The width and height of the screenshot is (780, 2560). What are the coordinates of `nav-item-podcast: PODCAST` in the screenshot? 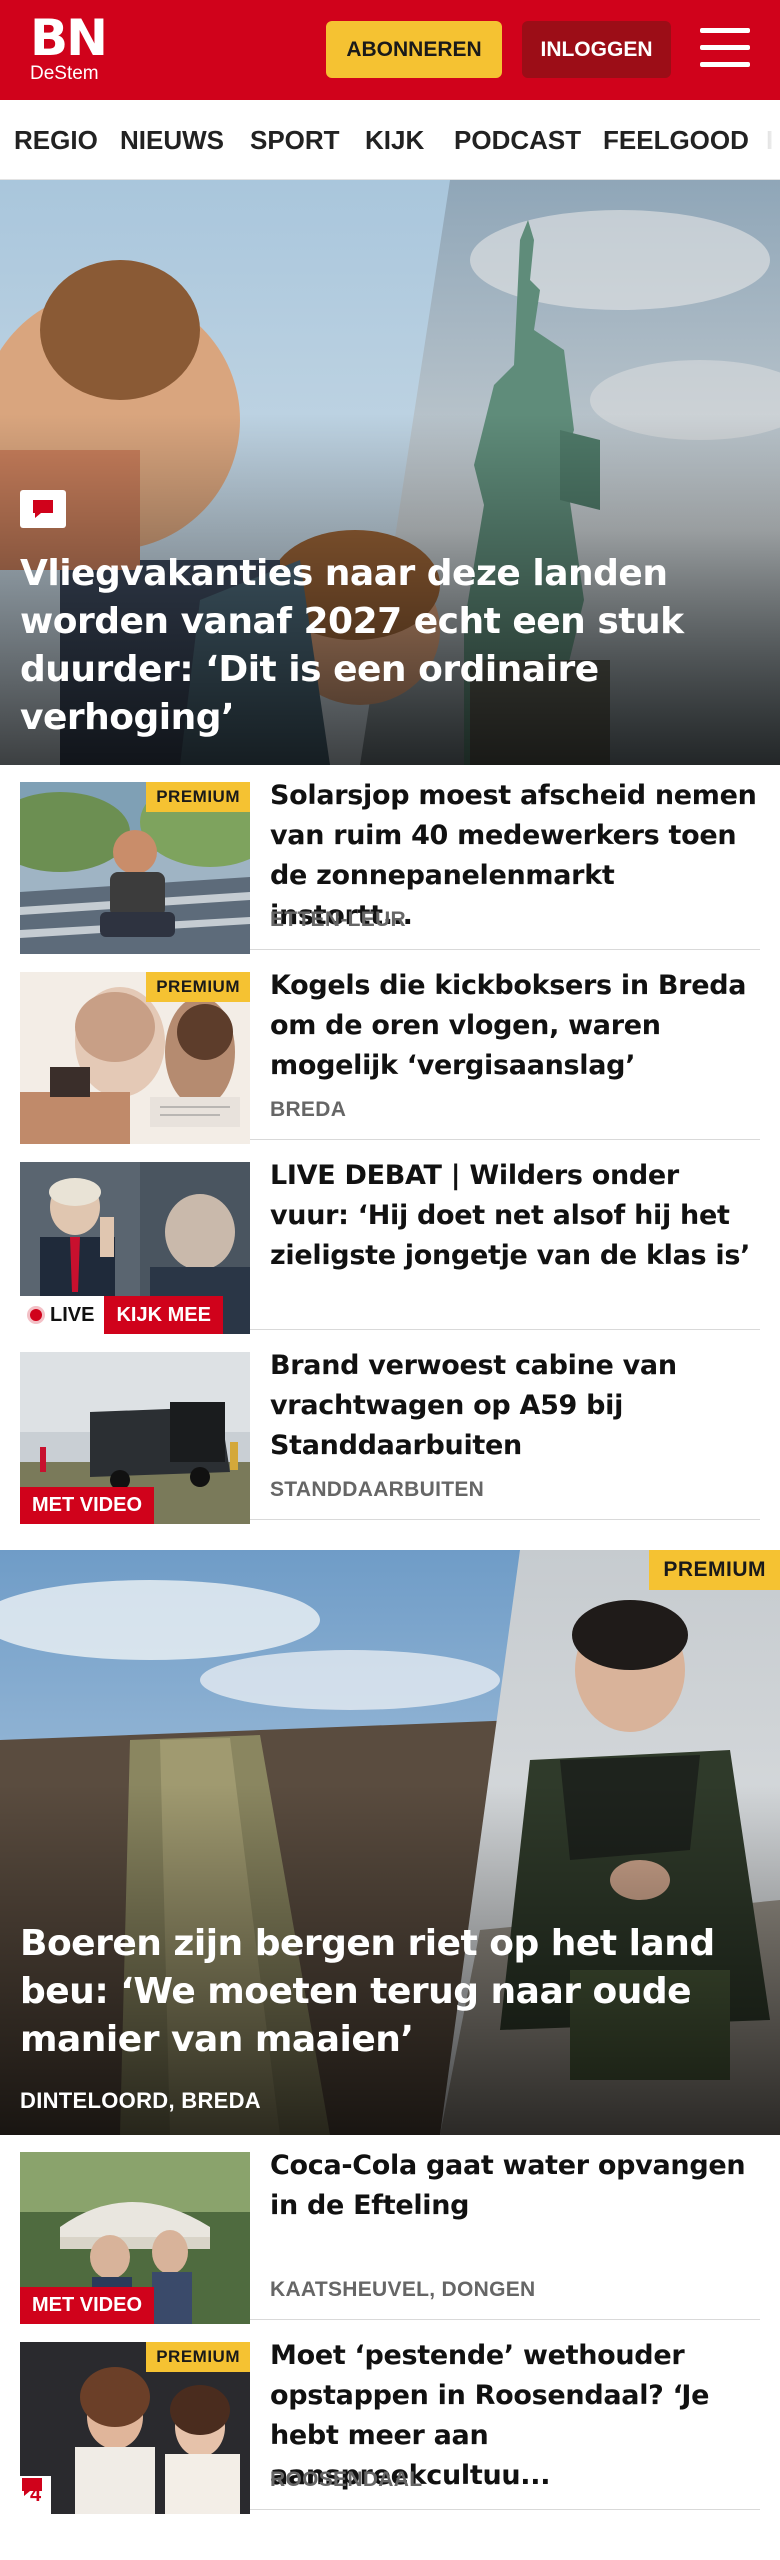 It's located at (517, 140).